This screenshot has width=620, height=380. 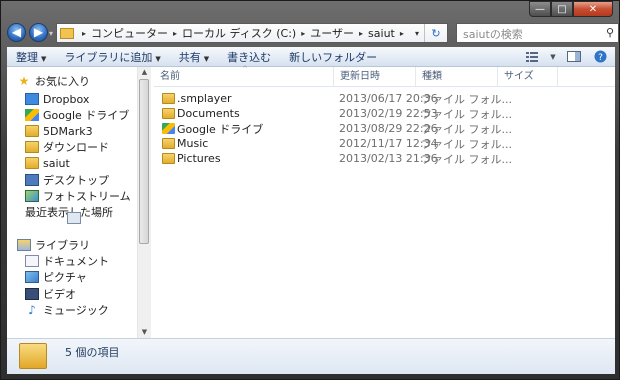 I want to click on nav-item-music: ♪ ミュージック, so click(x=67, y=310).